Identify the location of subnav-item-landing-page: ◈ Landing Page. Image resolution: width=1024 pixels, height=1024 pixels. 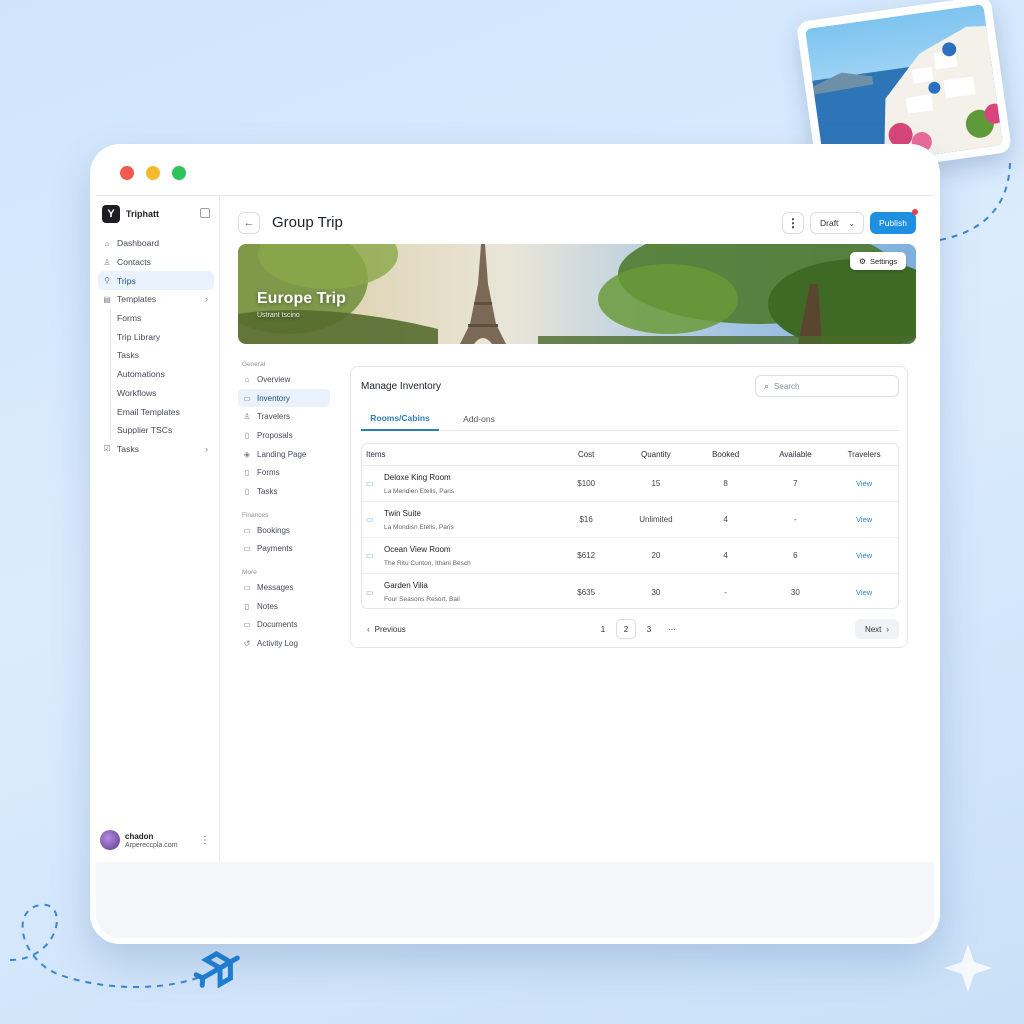
(284, 454).